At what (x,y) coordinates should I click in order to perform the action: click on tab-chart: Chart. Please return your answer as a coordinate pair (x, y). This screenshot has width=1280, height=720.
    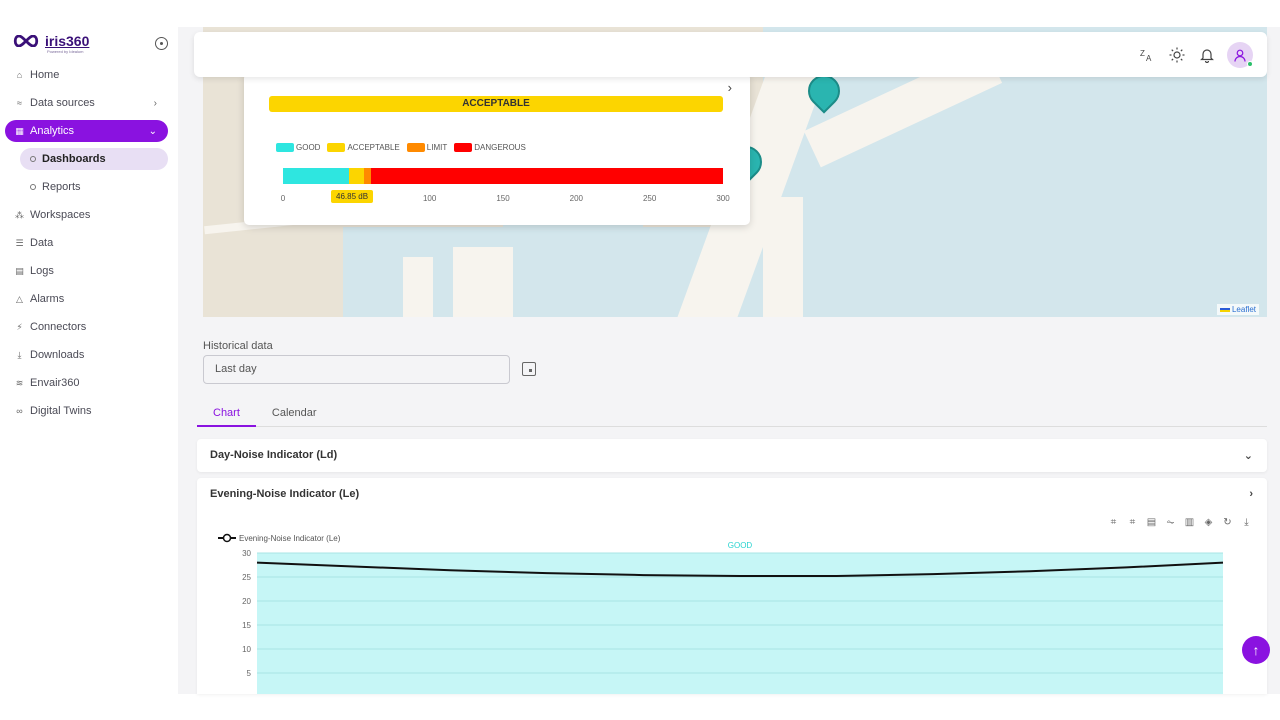
    Looking at the image, I should click on (226, 415).